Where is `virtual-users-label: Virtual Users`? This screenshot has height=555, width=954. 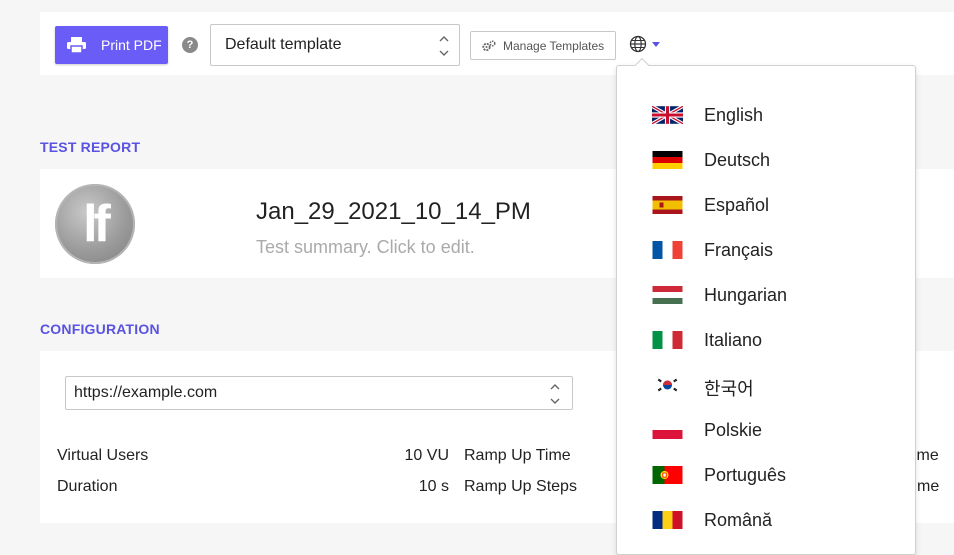 virtual-users-label: Virtual Users is located at coordinates (103, 455).